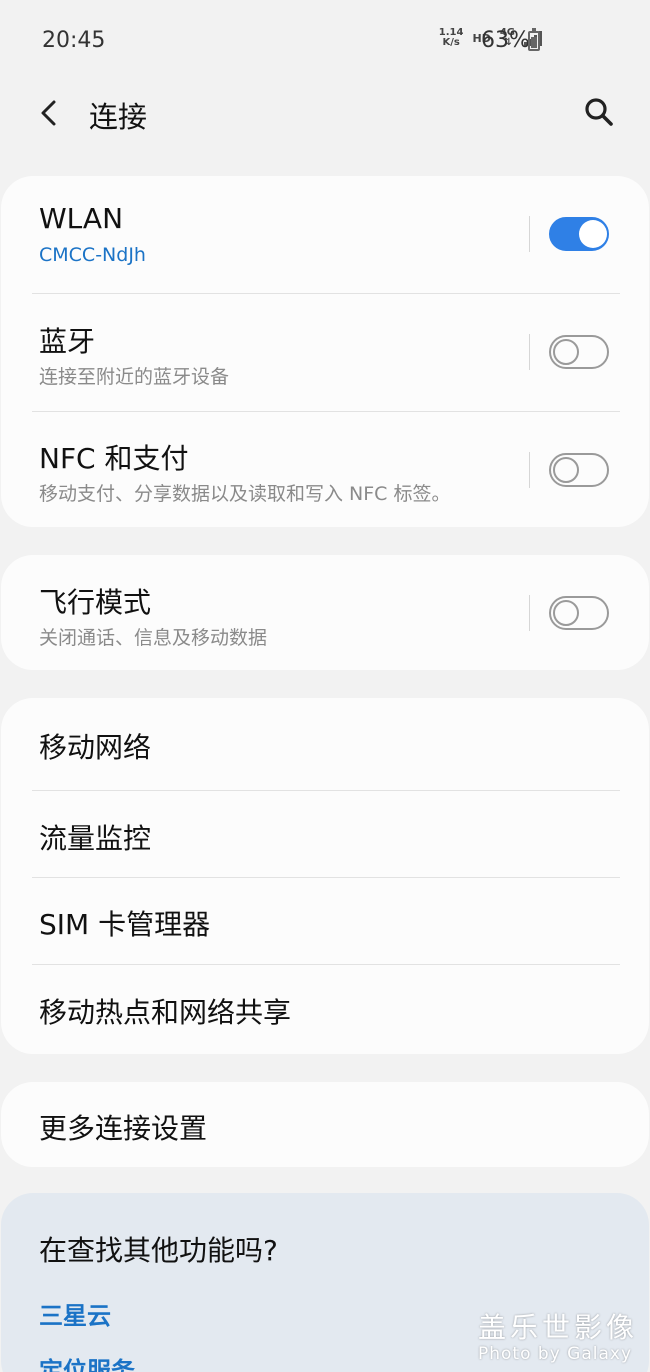 The image size is (650, 1372). I want to click on mobile-network-label: 移动网络, so click(95, 747).